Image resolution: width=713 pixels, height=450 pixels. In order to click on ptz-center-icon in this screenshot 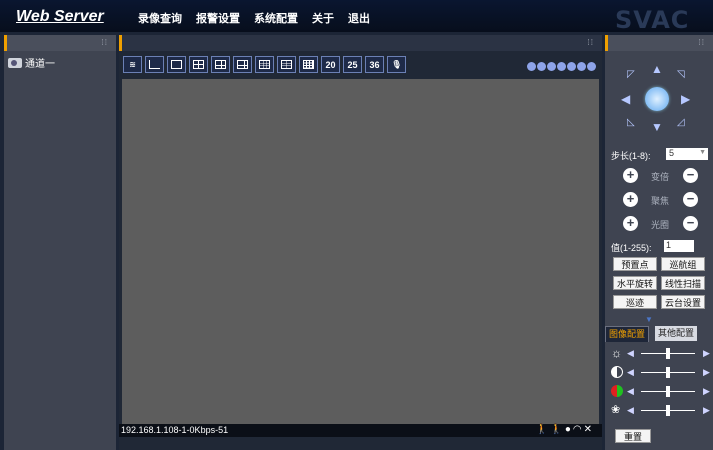, I will do `click(657, 99)`.